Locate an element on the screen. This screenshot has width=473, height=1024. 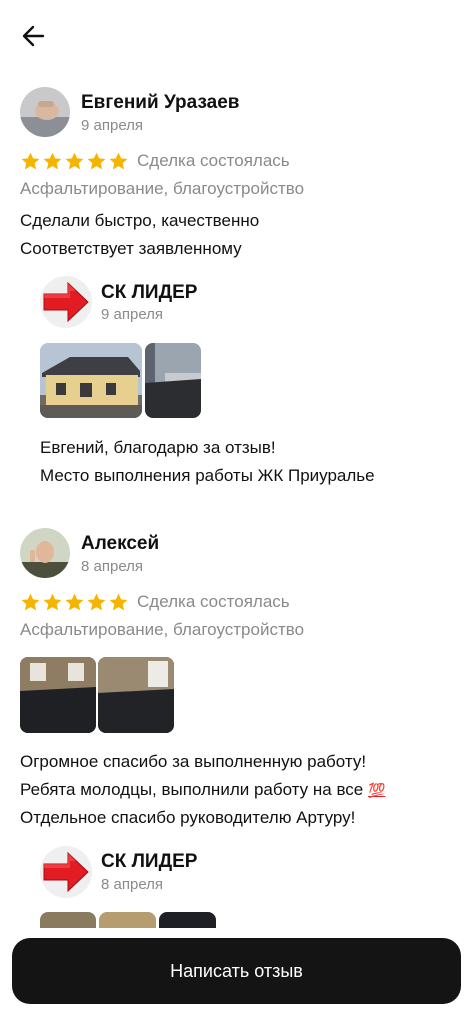
back-button is located at coordinates (34, 36).